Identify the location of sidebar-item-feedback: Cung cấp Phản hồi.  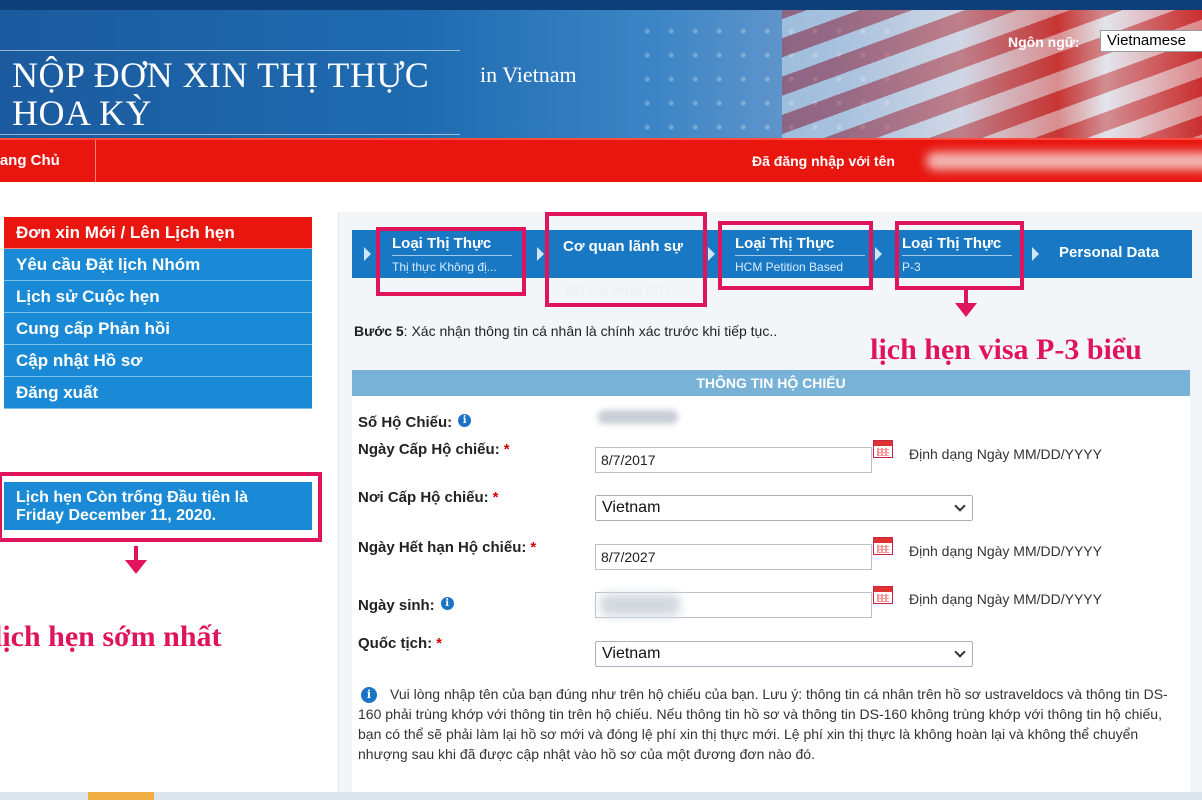
(158, 329).